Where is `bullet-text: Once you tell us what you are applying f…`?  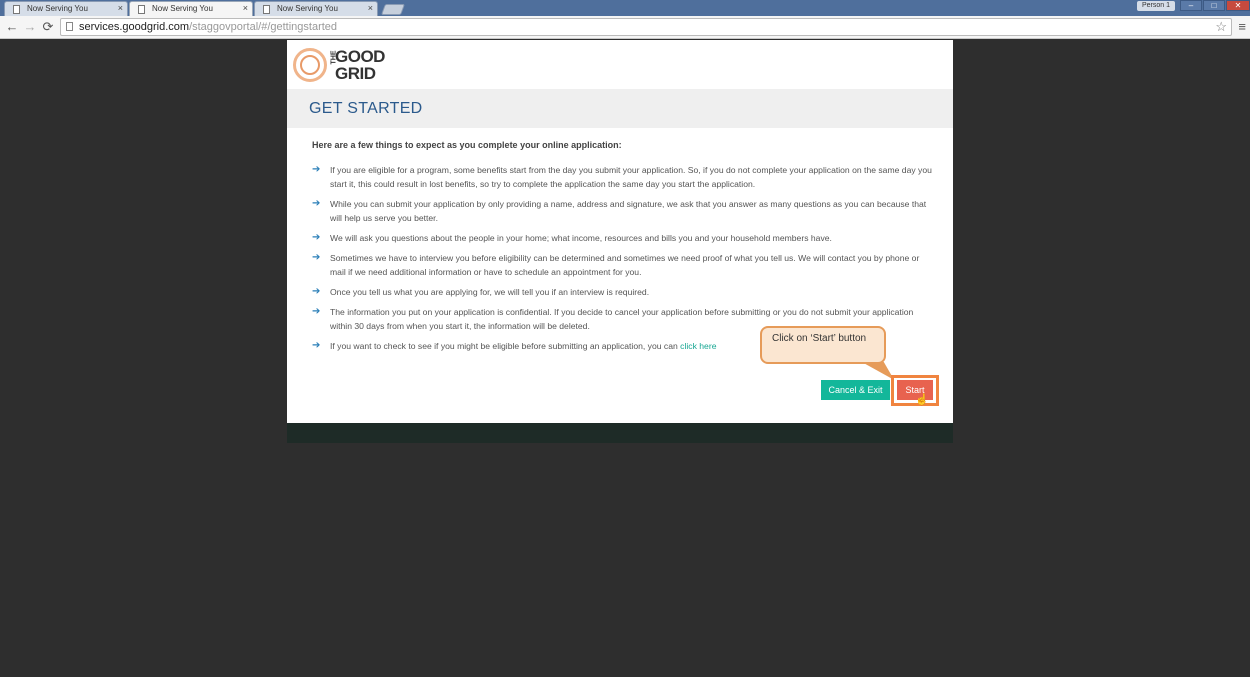 bullet-text: Once you tell us what you are applying f… is located at coordinates (490, 292).